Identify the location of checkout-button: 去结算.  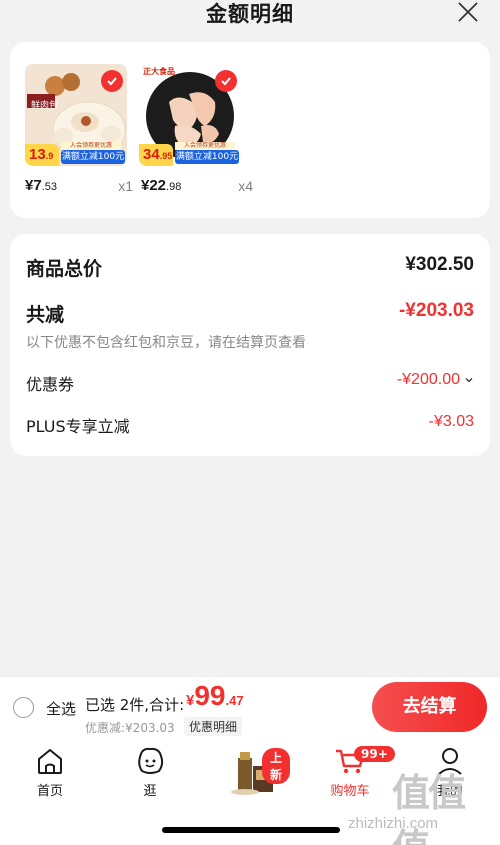
(429, 707).